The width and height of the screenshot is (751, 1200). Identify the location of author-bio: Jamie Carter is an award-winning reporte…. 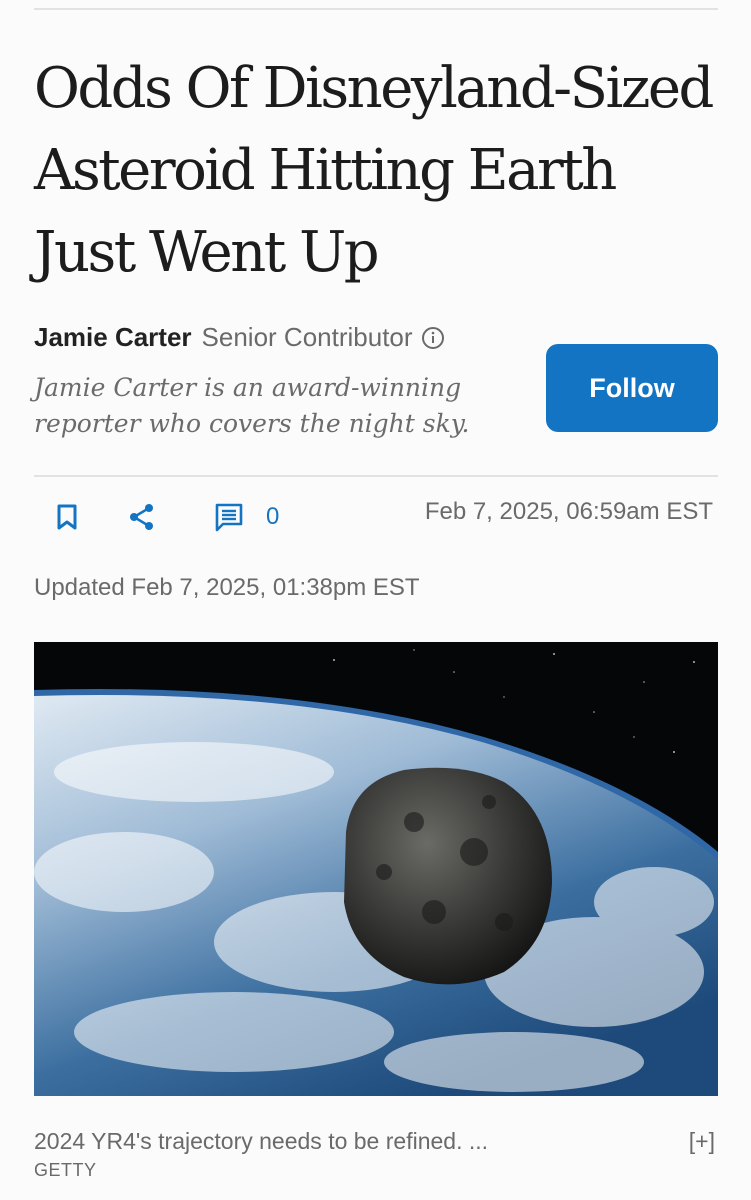
(252, 405).